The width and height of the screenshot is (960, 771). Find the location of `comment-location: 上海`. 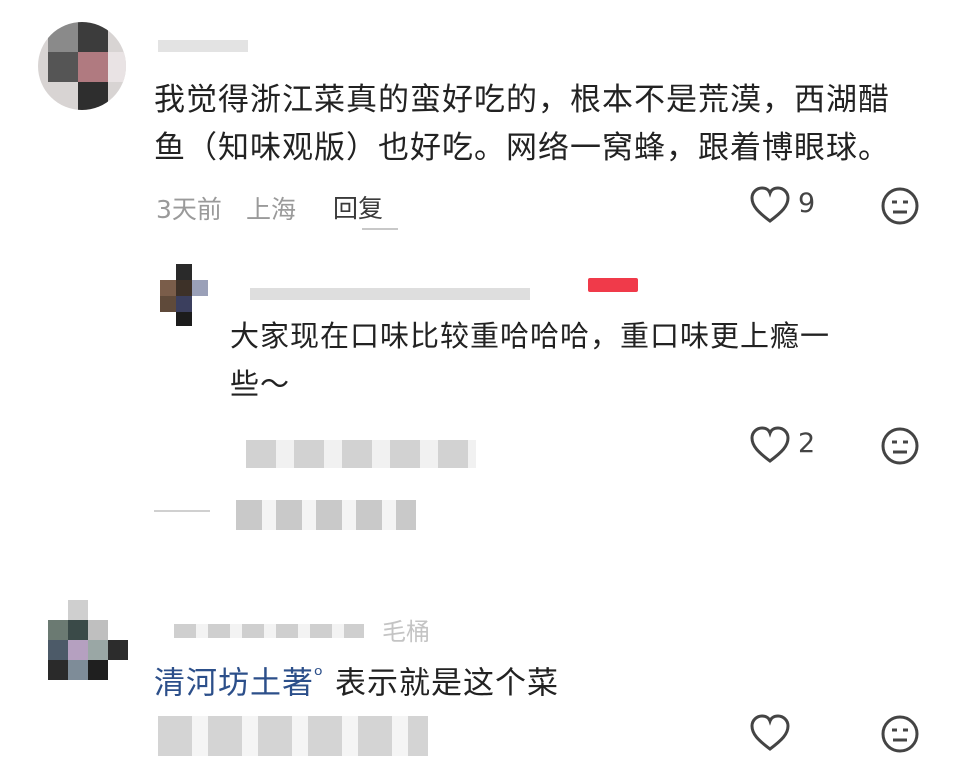

comment-location: 上海 is located at coordinates (271, 209).